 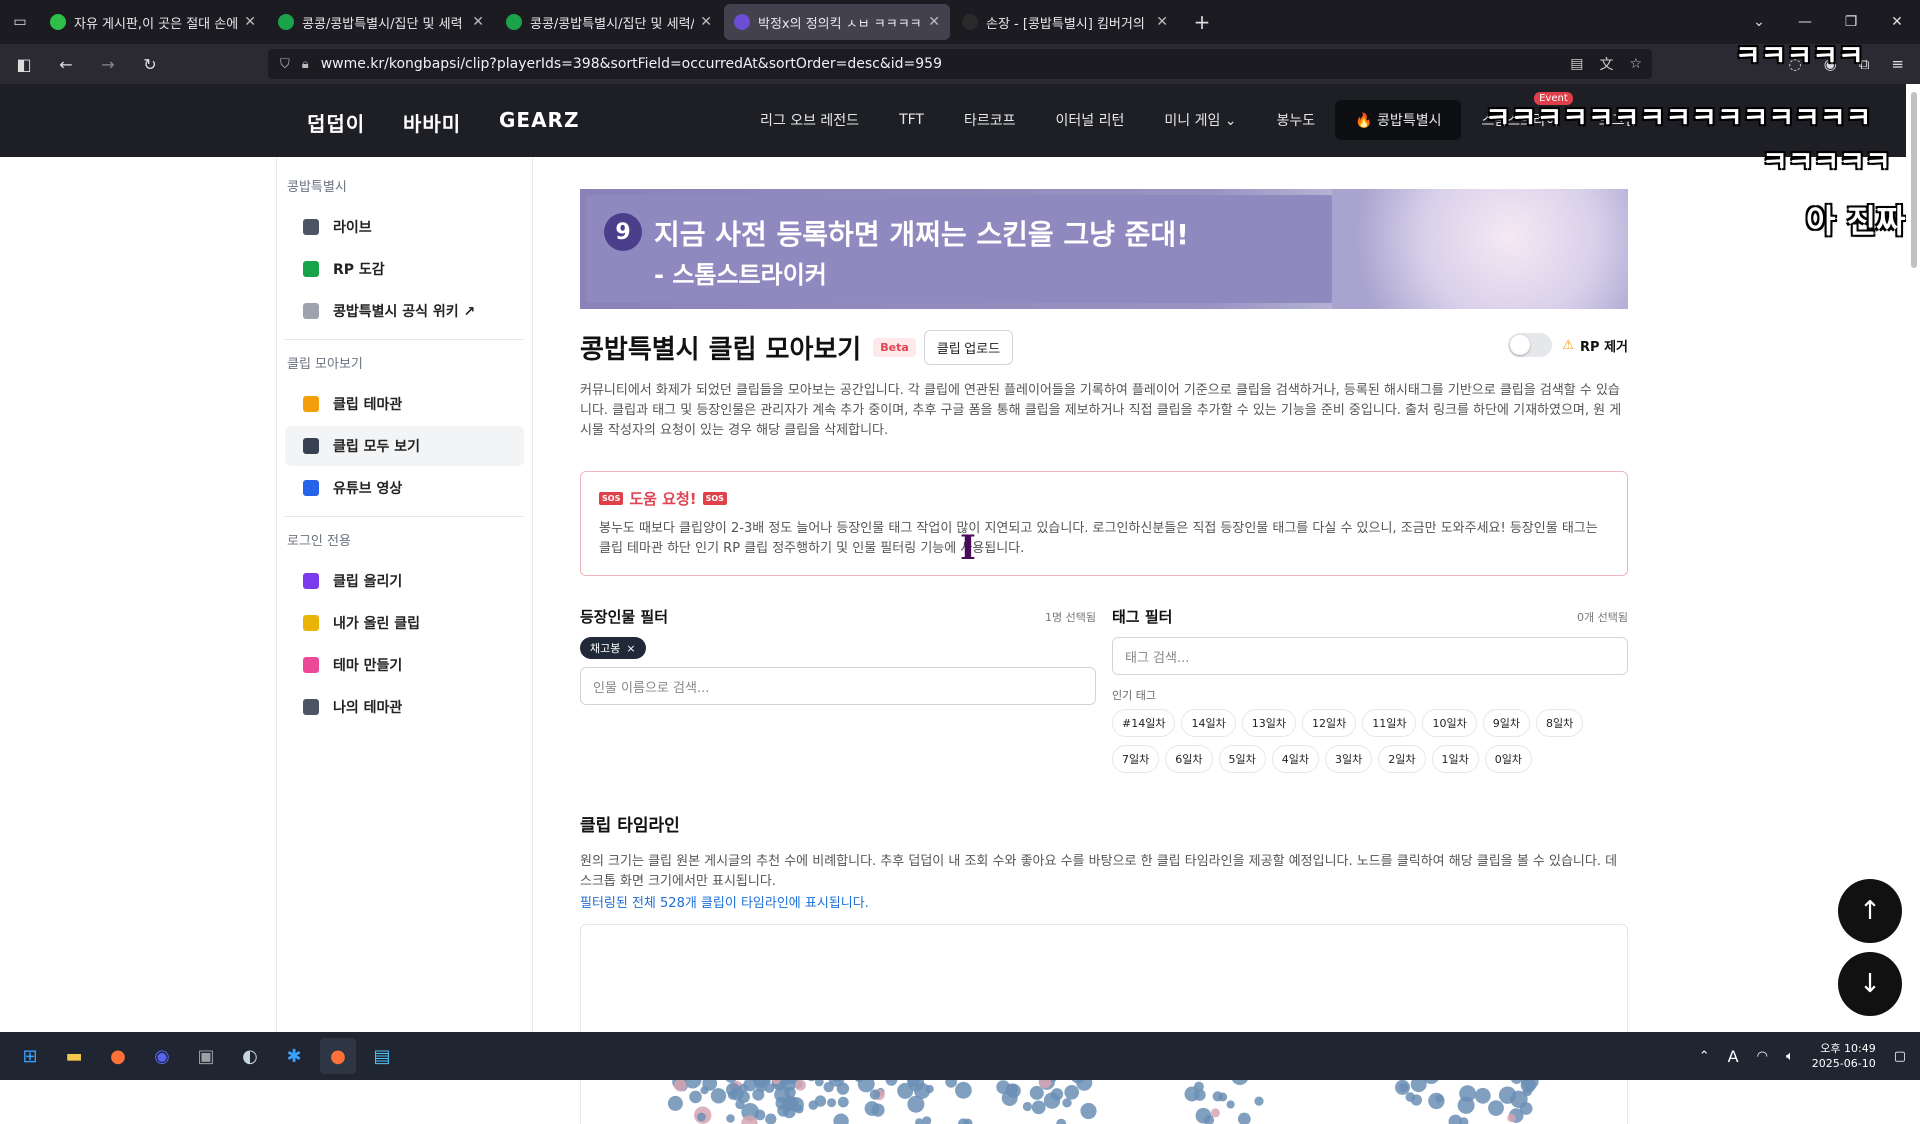 What do you see at coordinates (1805, 22) in the screenshot?
I see `minimize-icon: —` at bounding box center [1805, 22].